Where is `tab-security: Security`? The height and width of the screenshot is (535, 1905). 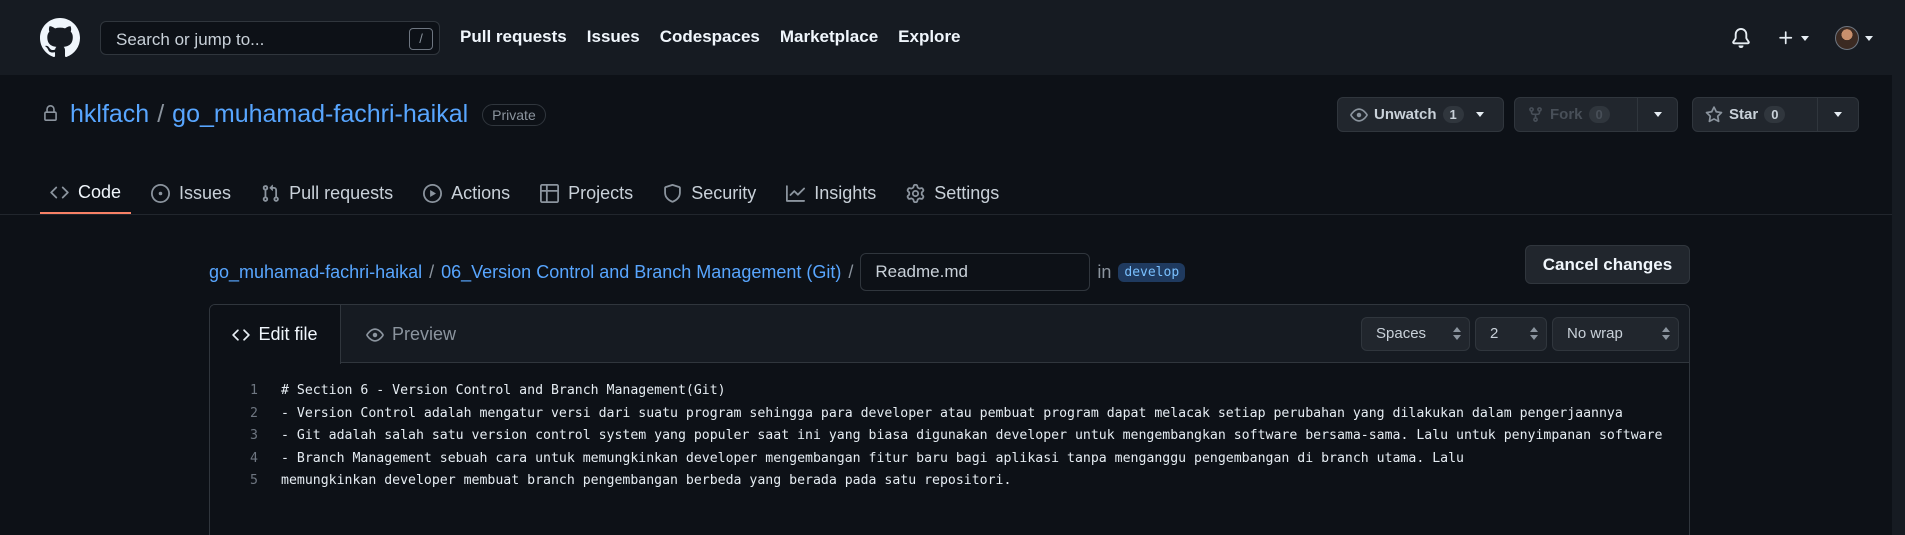
tab-security: Security is located at coordinates (709, 193).